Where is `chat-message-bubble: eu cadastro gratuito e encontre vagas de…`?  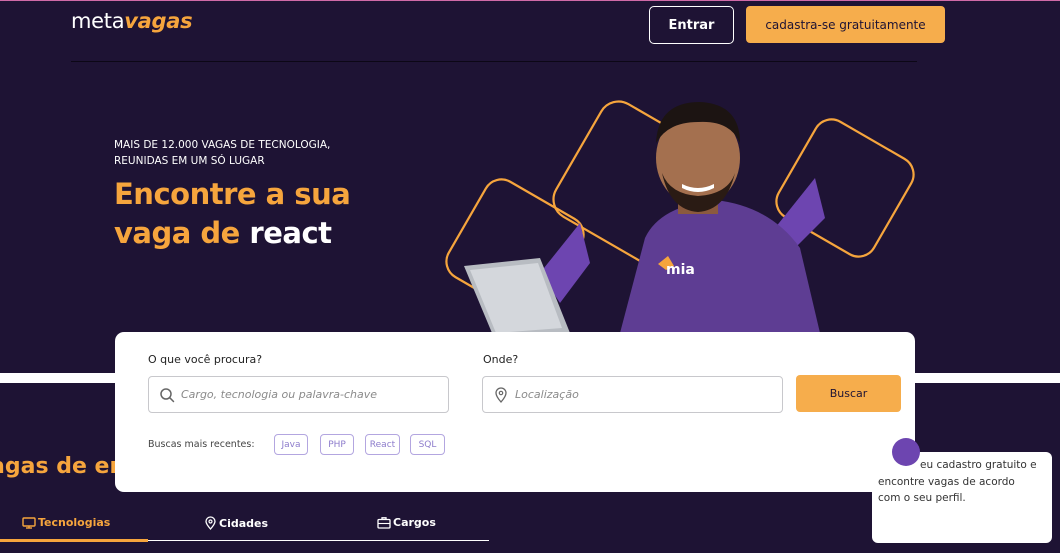
chat-message-bubble: eu cadastro gratuito e encontre vagas de… is located at coordinates (962, 497).